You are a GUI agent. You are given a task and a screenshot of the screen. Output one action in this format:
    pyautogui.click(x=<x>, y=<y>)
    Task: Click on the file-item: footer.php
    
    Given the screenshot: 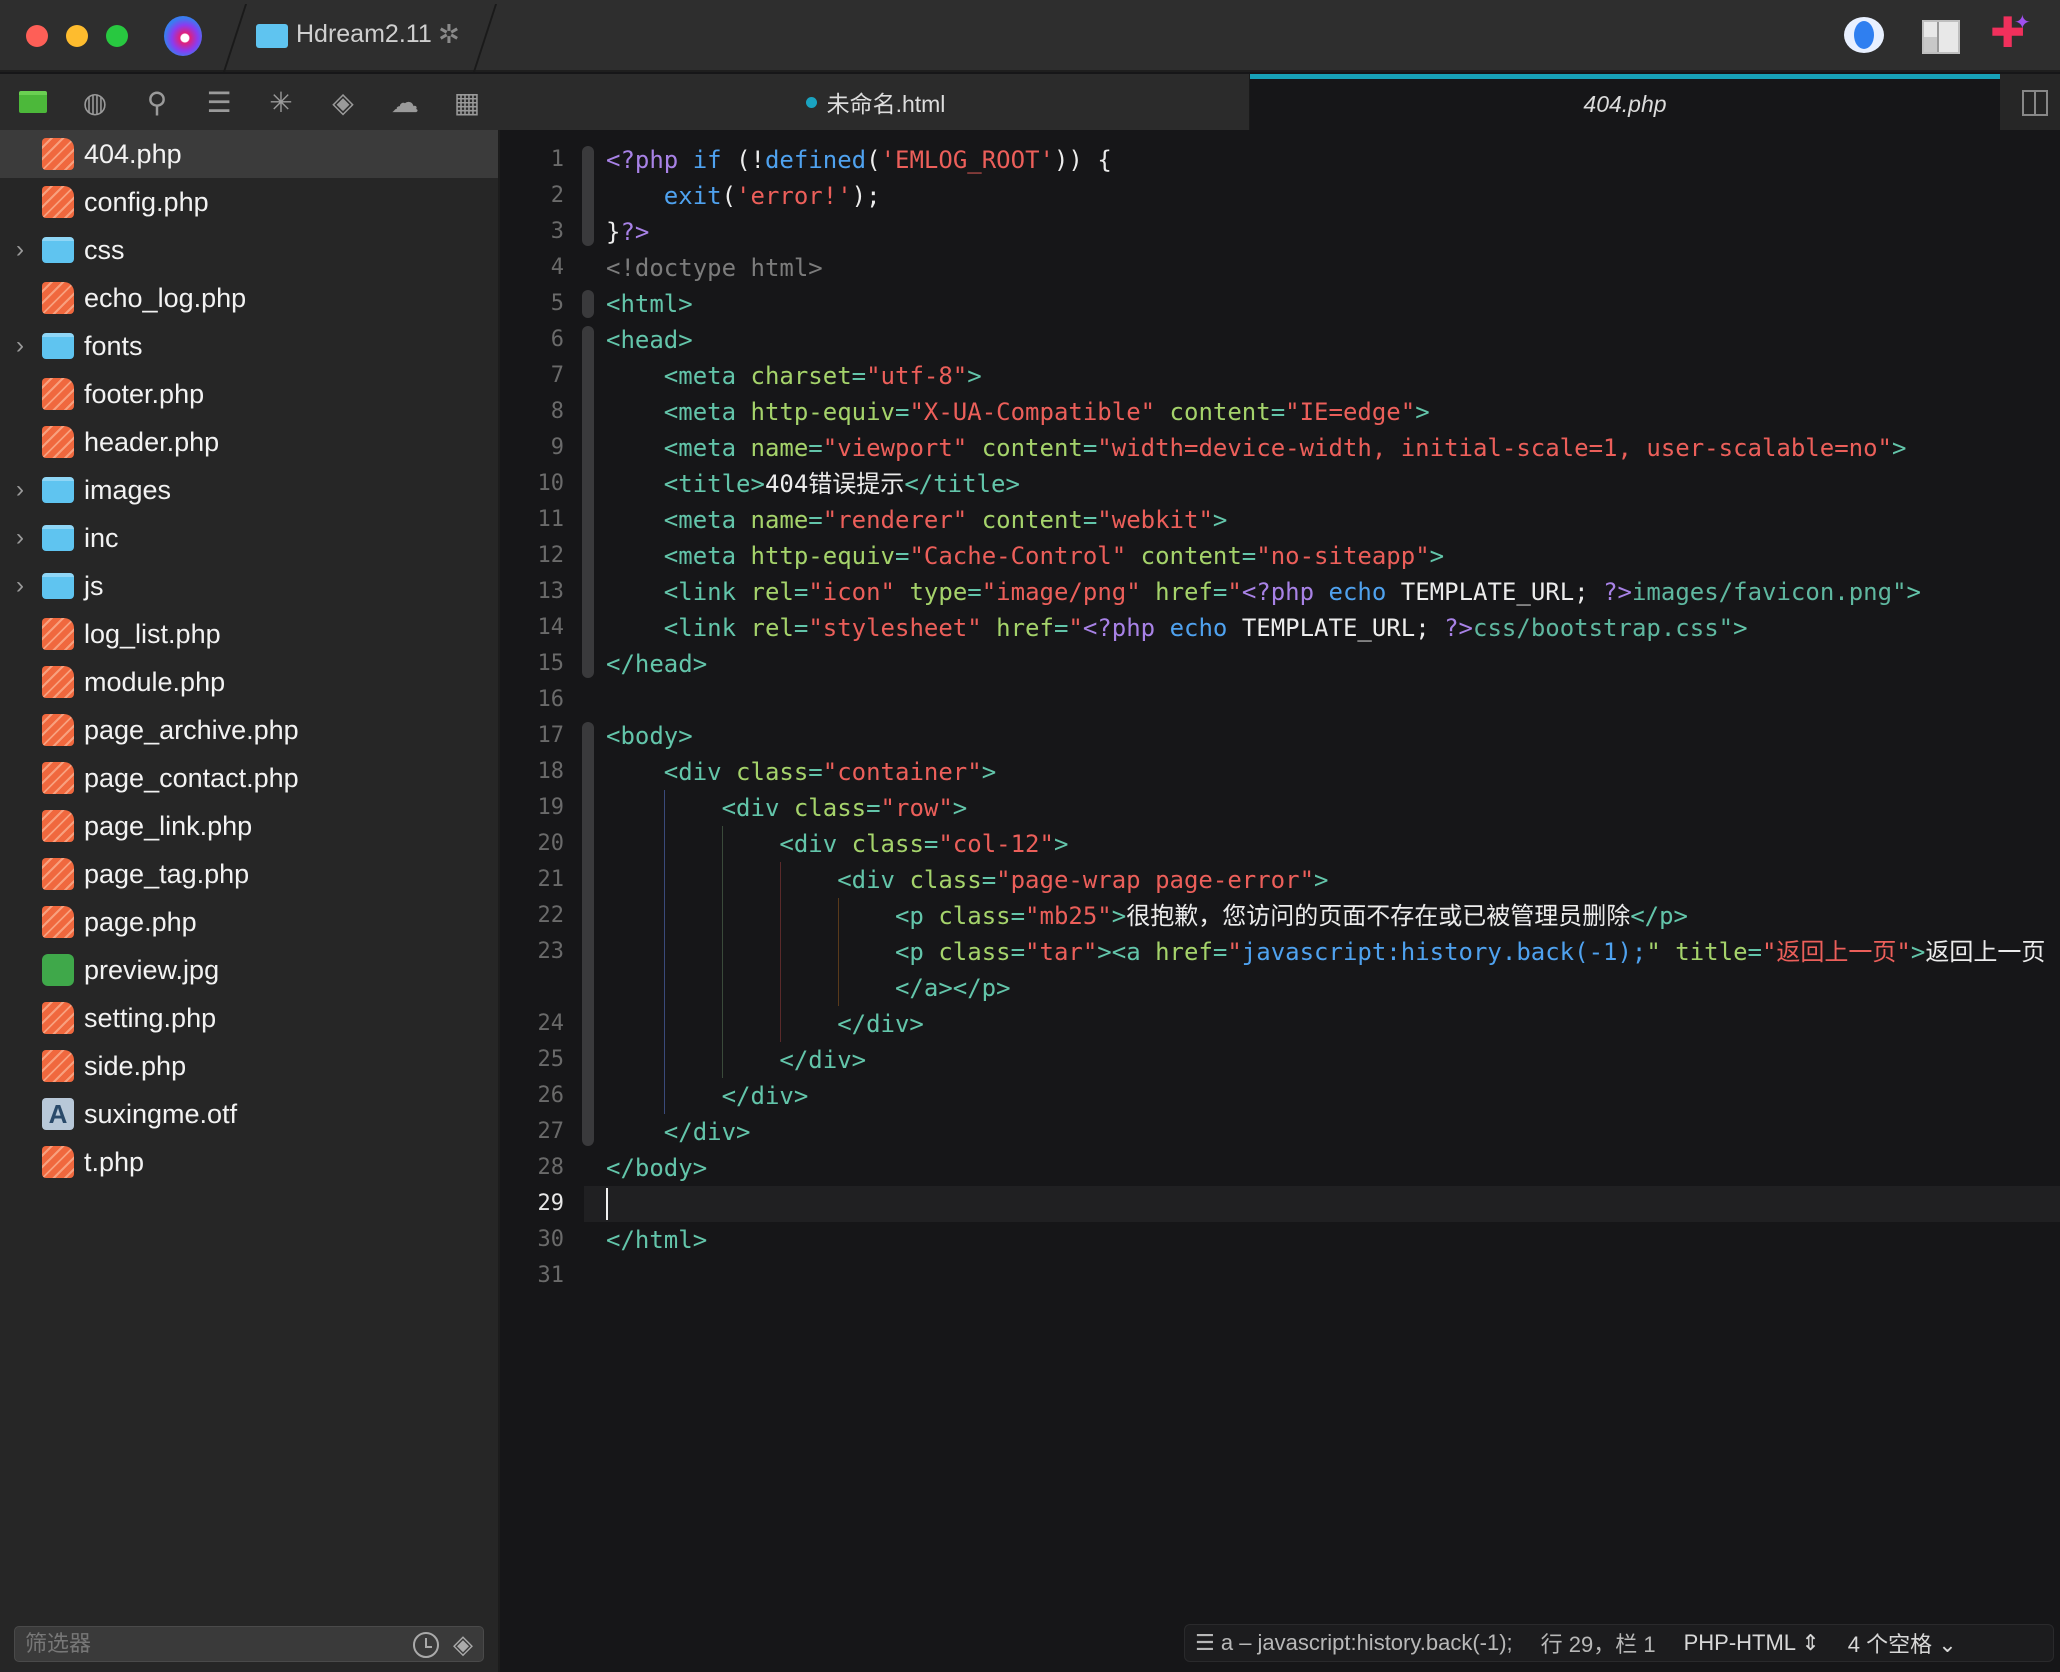 What is the action you would take?
    pyautogui.click(x=249, y=394)
    